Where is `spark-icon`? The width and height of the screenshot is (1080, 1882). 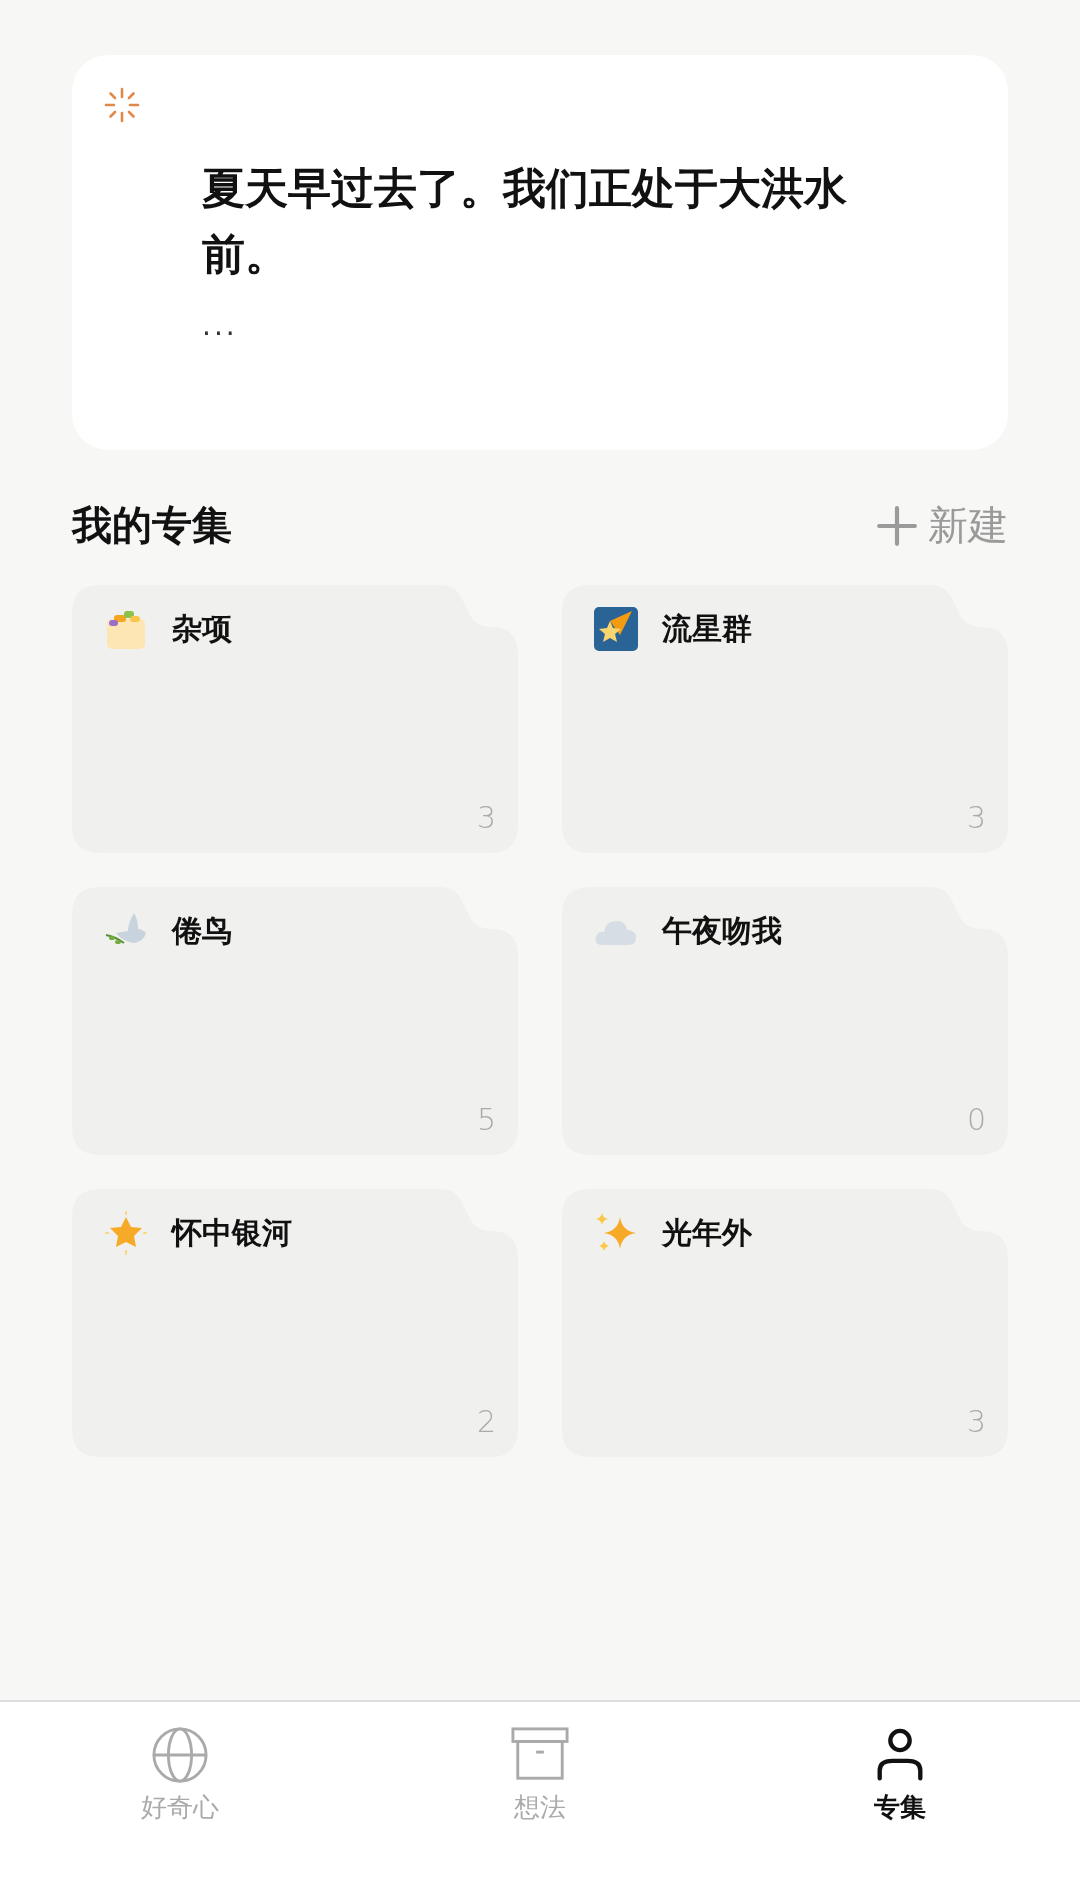
spark-icon is located at coordinates (122, 105).